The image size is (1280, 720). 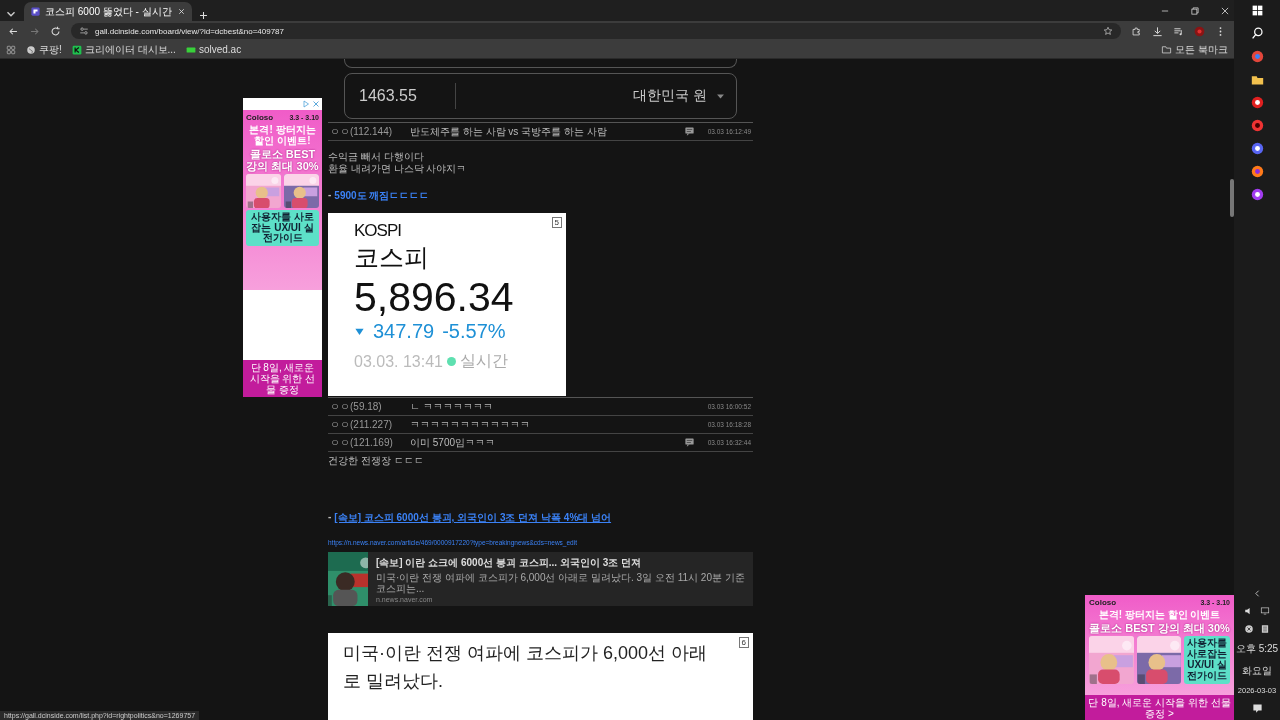 I want to click on timestamp: 03.03. 13:41, so click(x=398, y=361).